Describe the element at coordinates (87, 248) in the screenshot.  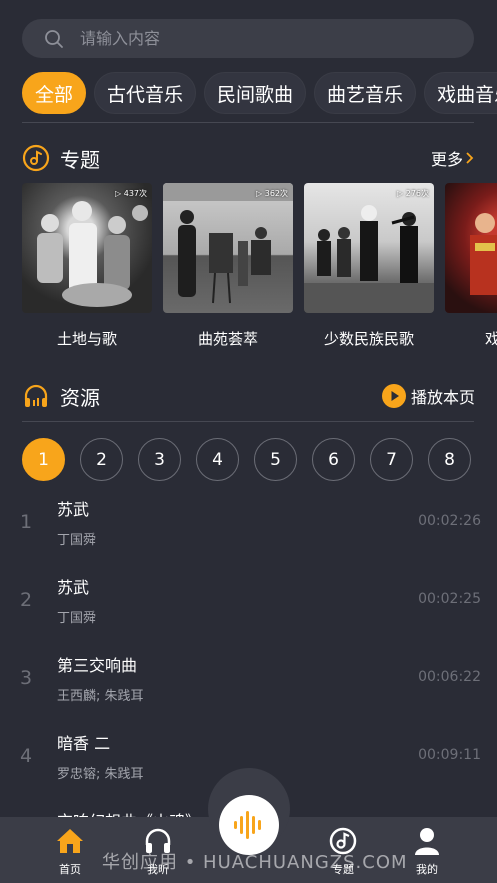
I see `topic-image: ▷ 437次` at that location.